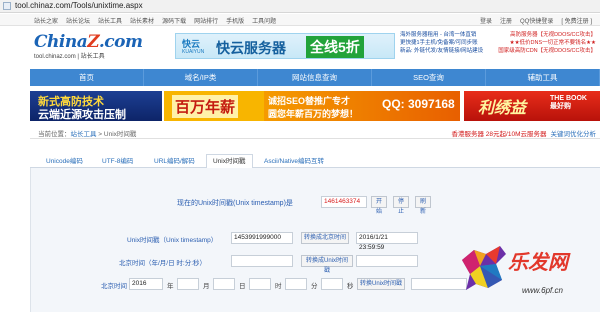 This screenshot has width=600, height=312. I want to click on site-logo: ChinaZ.com tool.chinaz.com | 站长工具, so click(88, 46).